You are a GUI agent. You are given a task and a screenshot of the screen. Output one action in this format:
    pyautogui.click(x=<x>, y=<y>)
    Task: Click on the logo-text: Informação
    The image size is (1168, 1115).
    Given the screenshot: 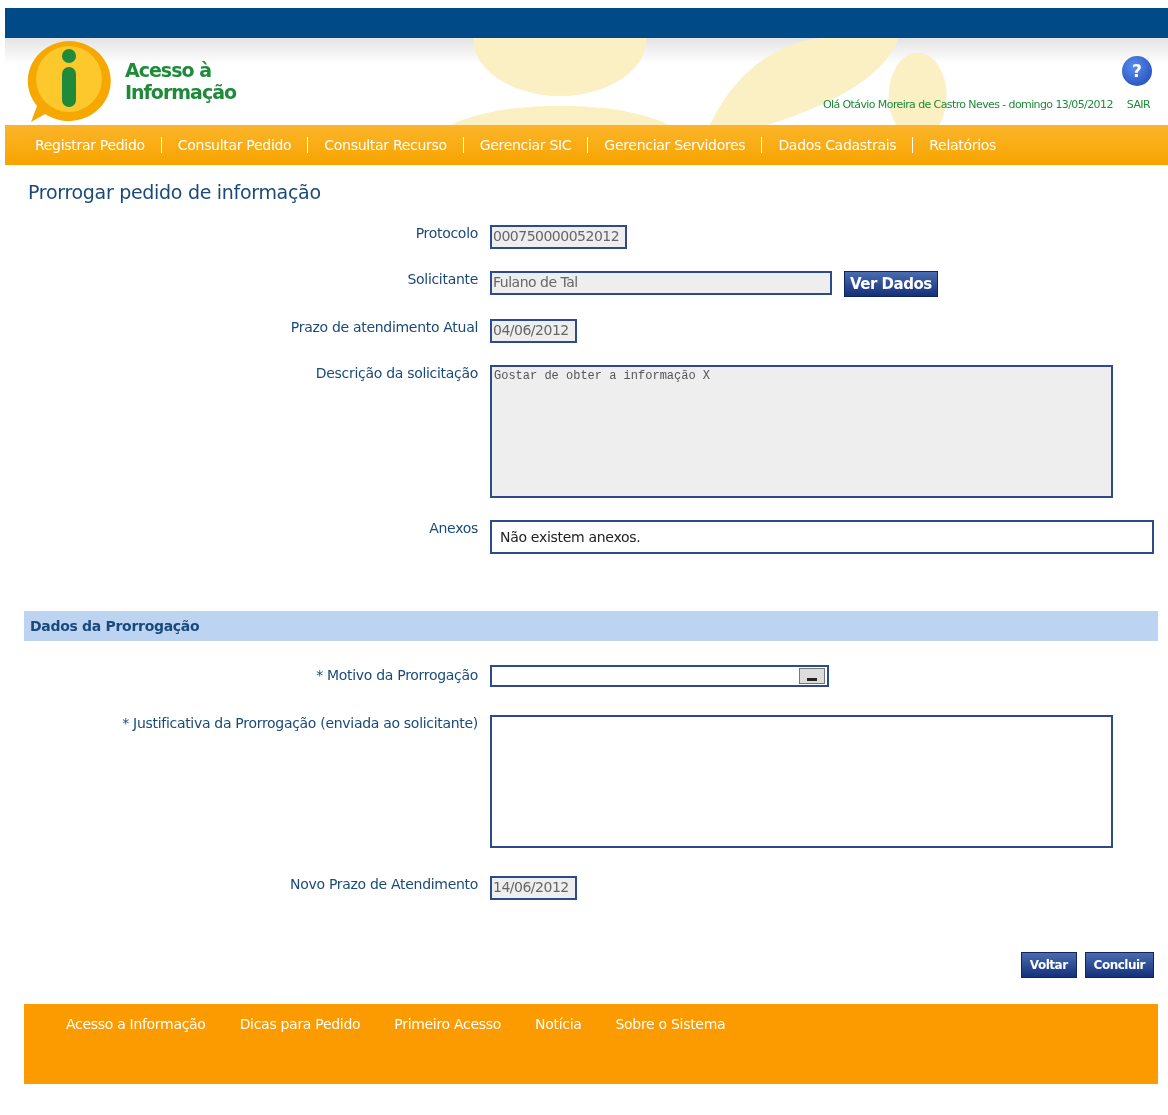 What is the action you would take?
    pyautogui.click(x=181, y=92)
    